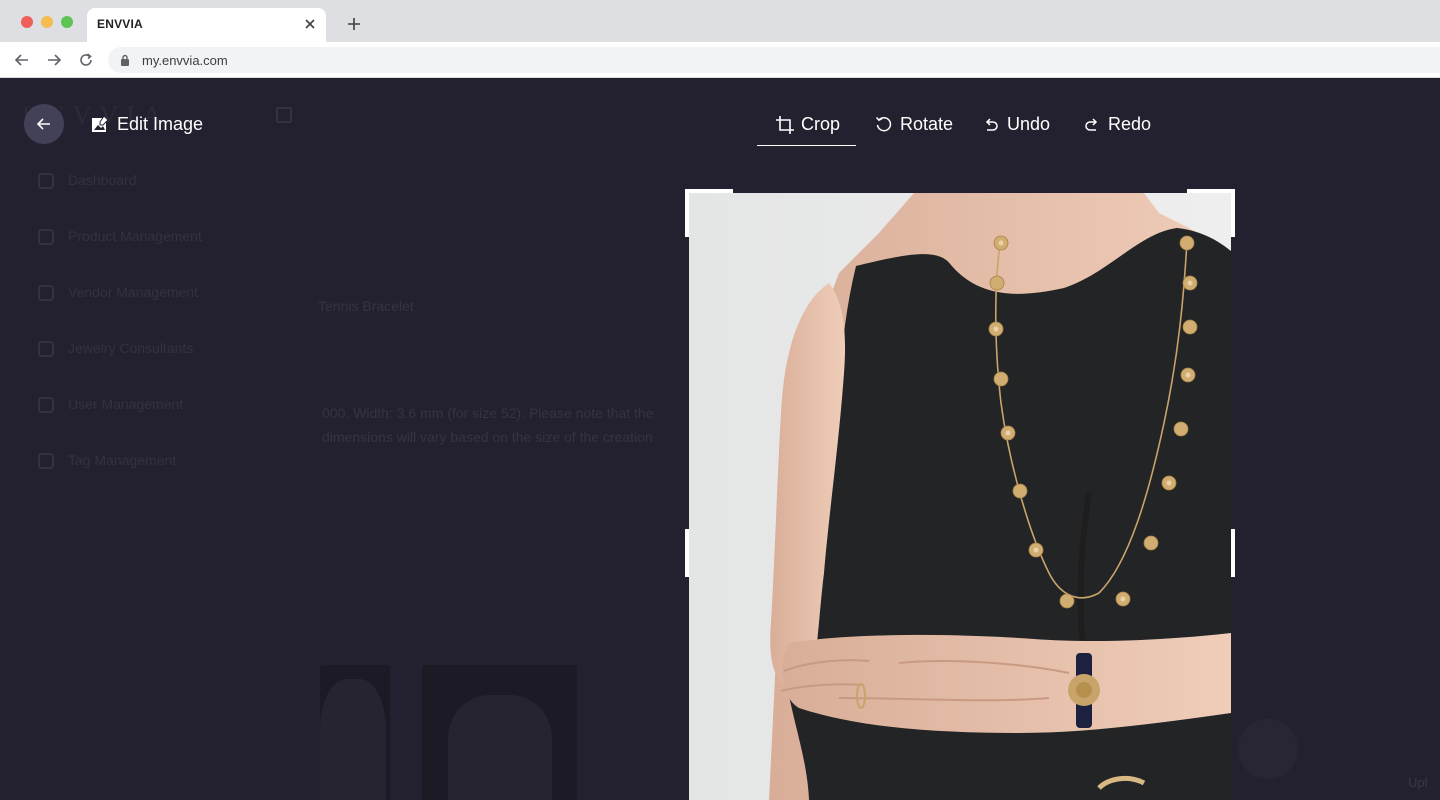 The height and width of the screenshot is (800, 1440). What do you see at coordinates (687, 553) in the screenshot?
I see `crop-handle-left` at bounding box center [687, 553].